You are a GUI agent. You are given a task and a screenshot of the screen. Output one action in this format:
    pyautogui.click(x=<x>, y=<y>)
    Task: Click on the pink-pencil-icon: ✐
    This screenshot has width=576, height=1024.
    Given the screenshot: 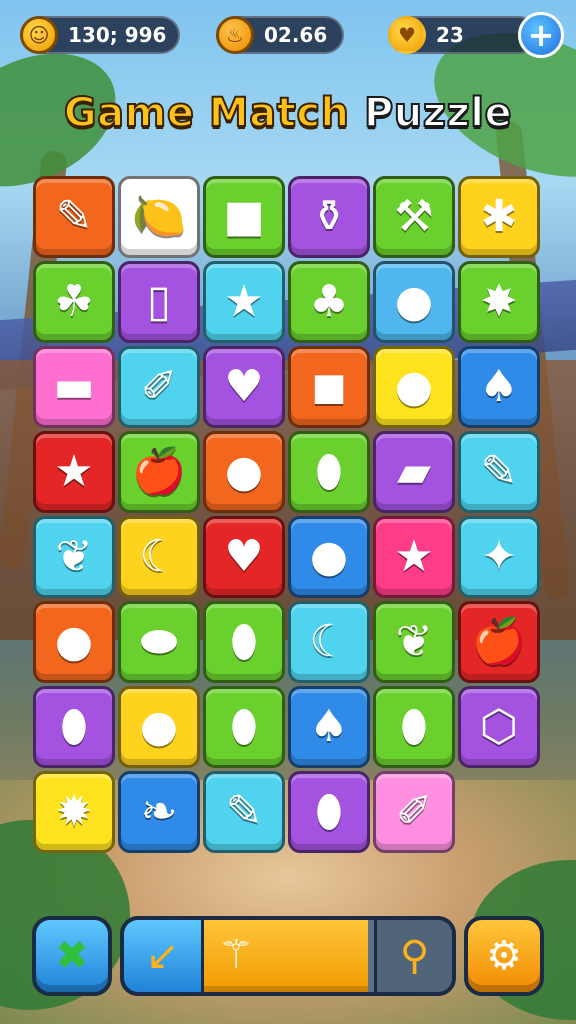 What is the action you would take?
    pyautogui.click(x=414, y=811)
    